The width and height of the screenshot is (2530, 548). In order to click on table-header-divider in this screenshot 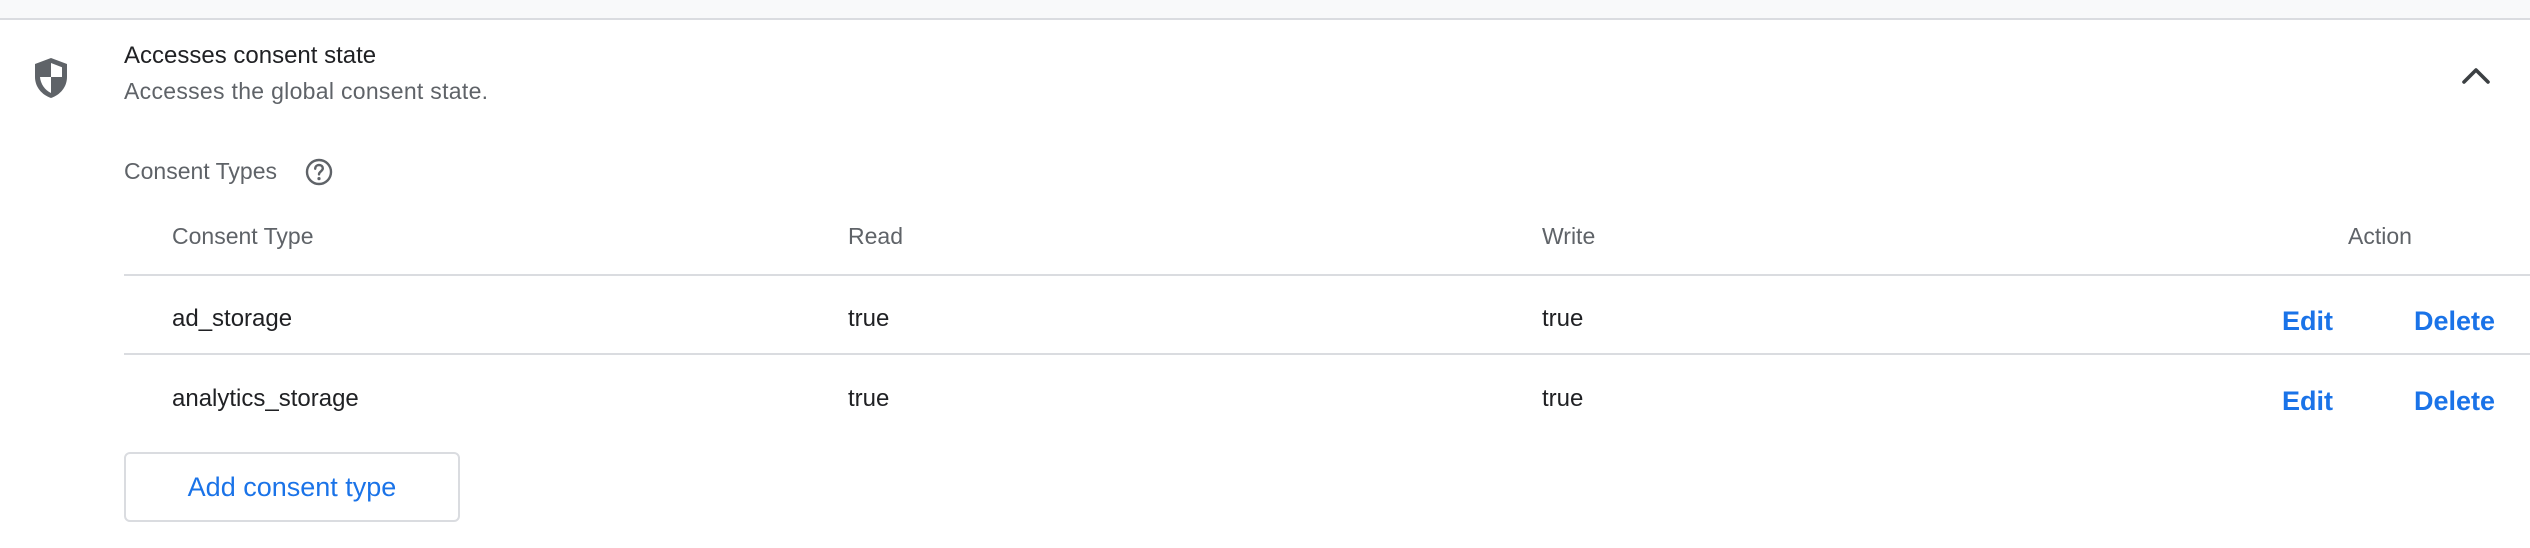, I will do `click(1327, 275)`.